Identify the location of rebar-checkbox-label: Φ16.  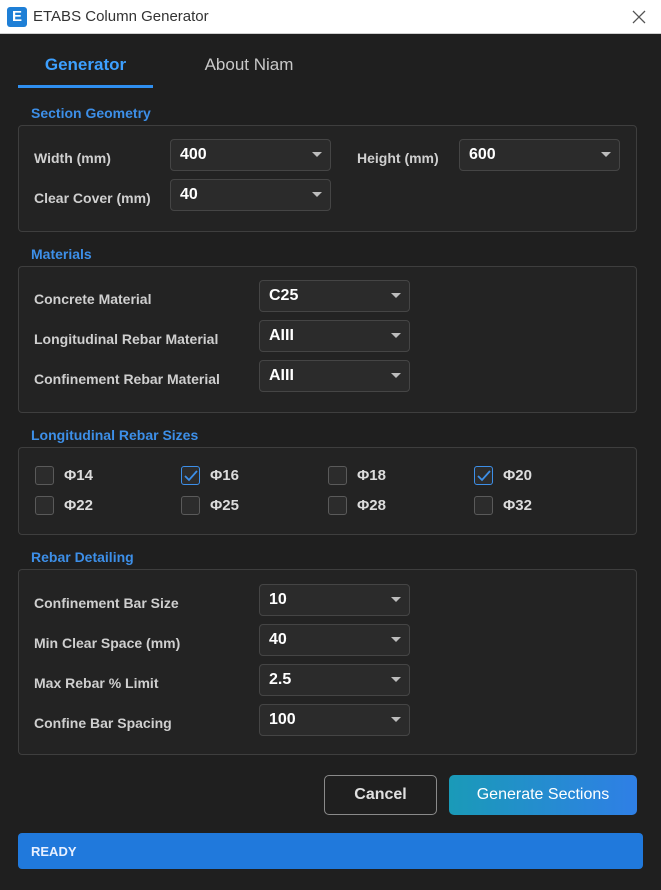
(224, 475).